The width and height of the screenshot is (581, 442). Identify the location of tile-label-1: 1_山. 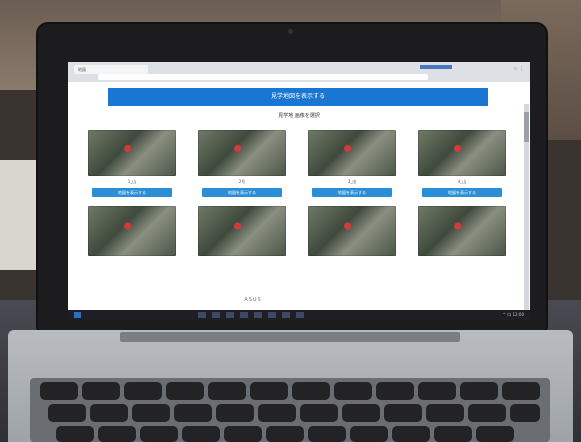
(132, 181).